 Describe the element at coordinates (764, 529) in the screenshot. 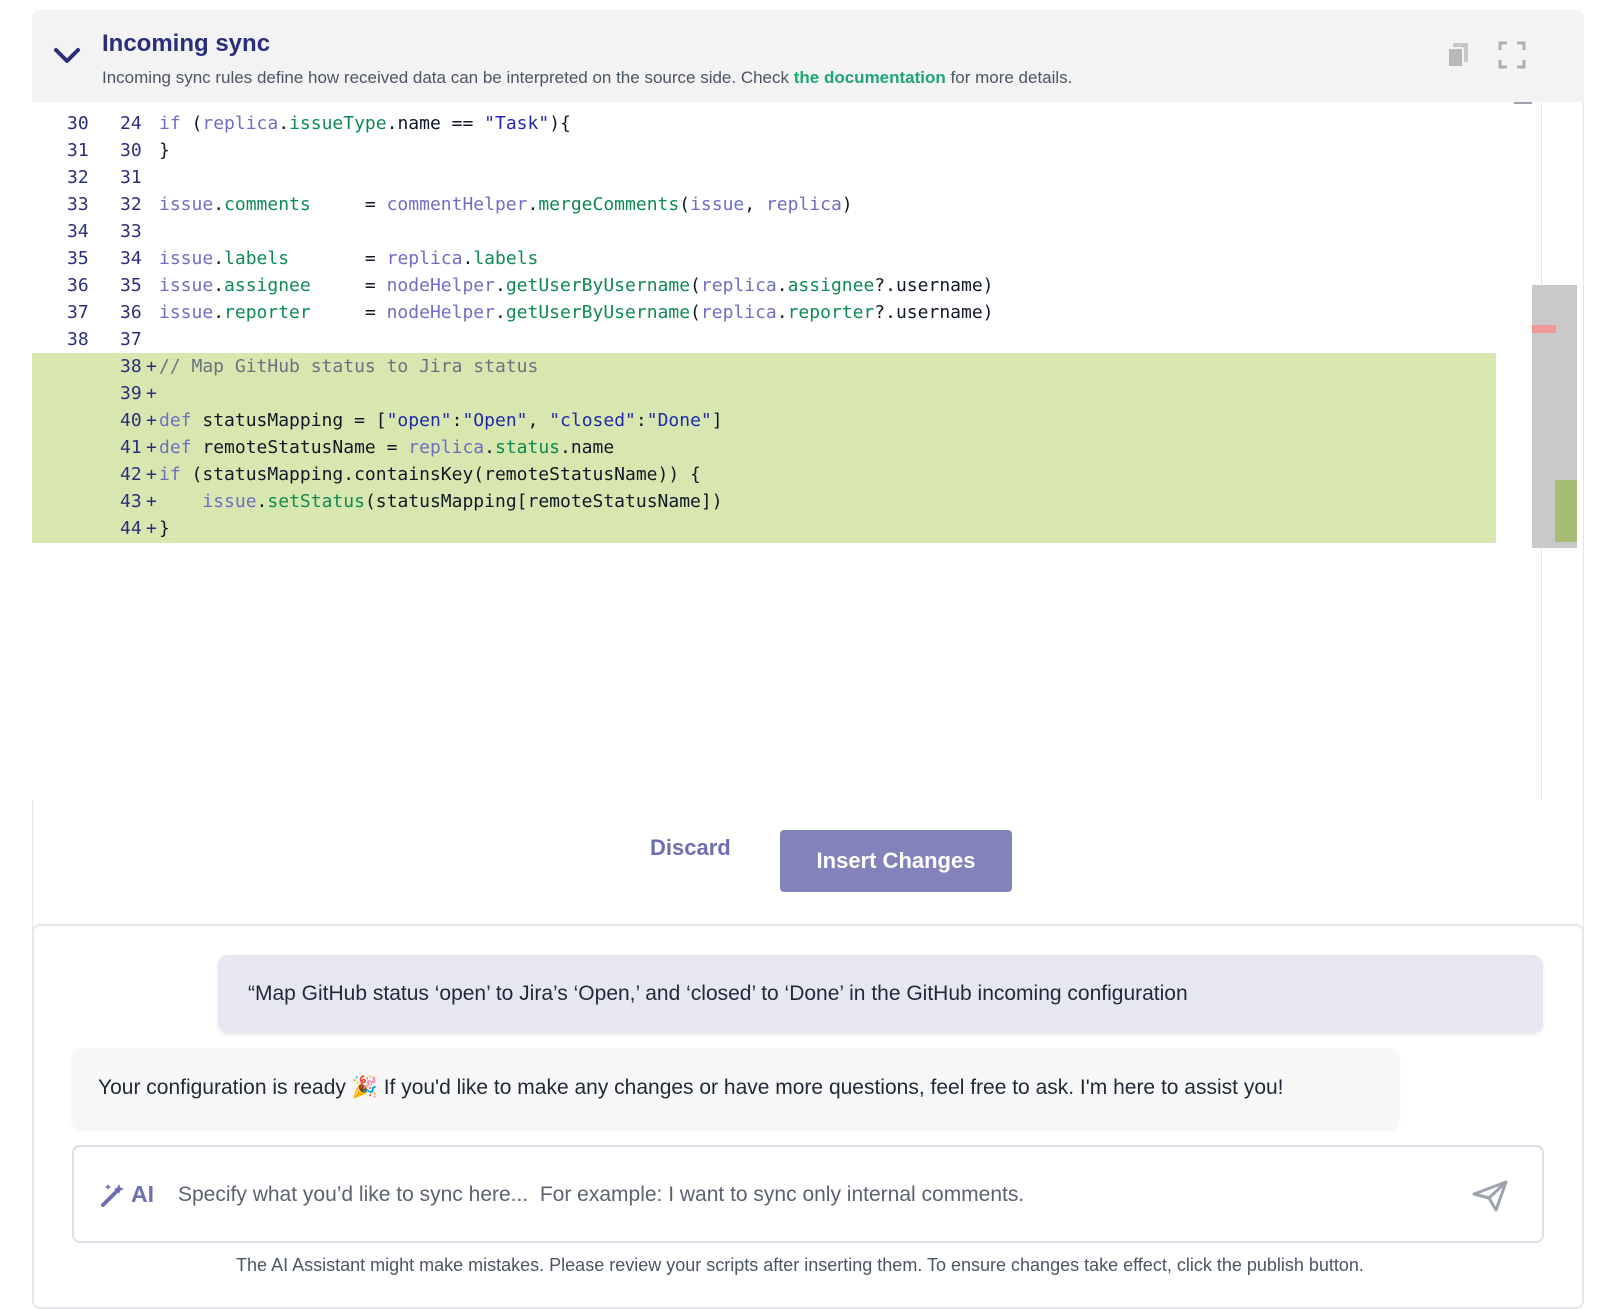

I see `added-code-line: 44 +}` at that location.